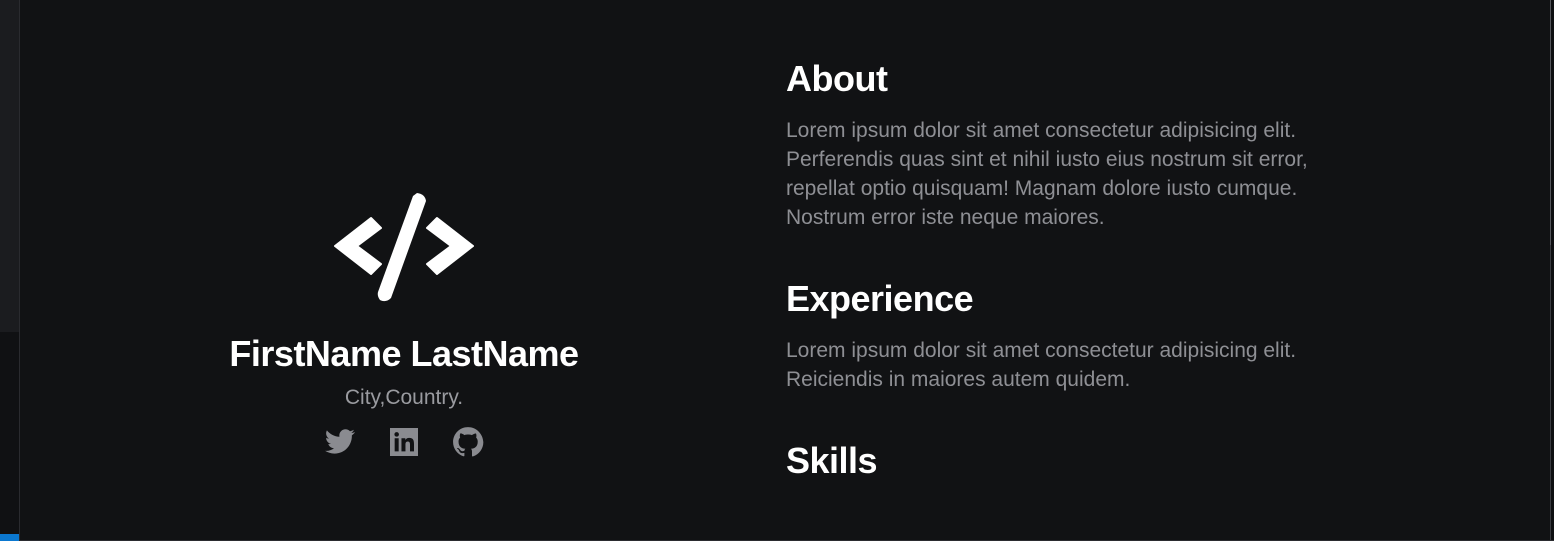  I want to click on github-icon, so click(468, 442).